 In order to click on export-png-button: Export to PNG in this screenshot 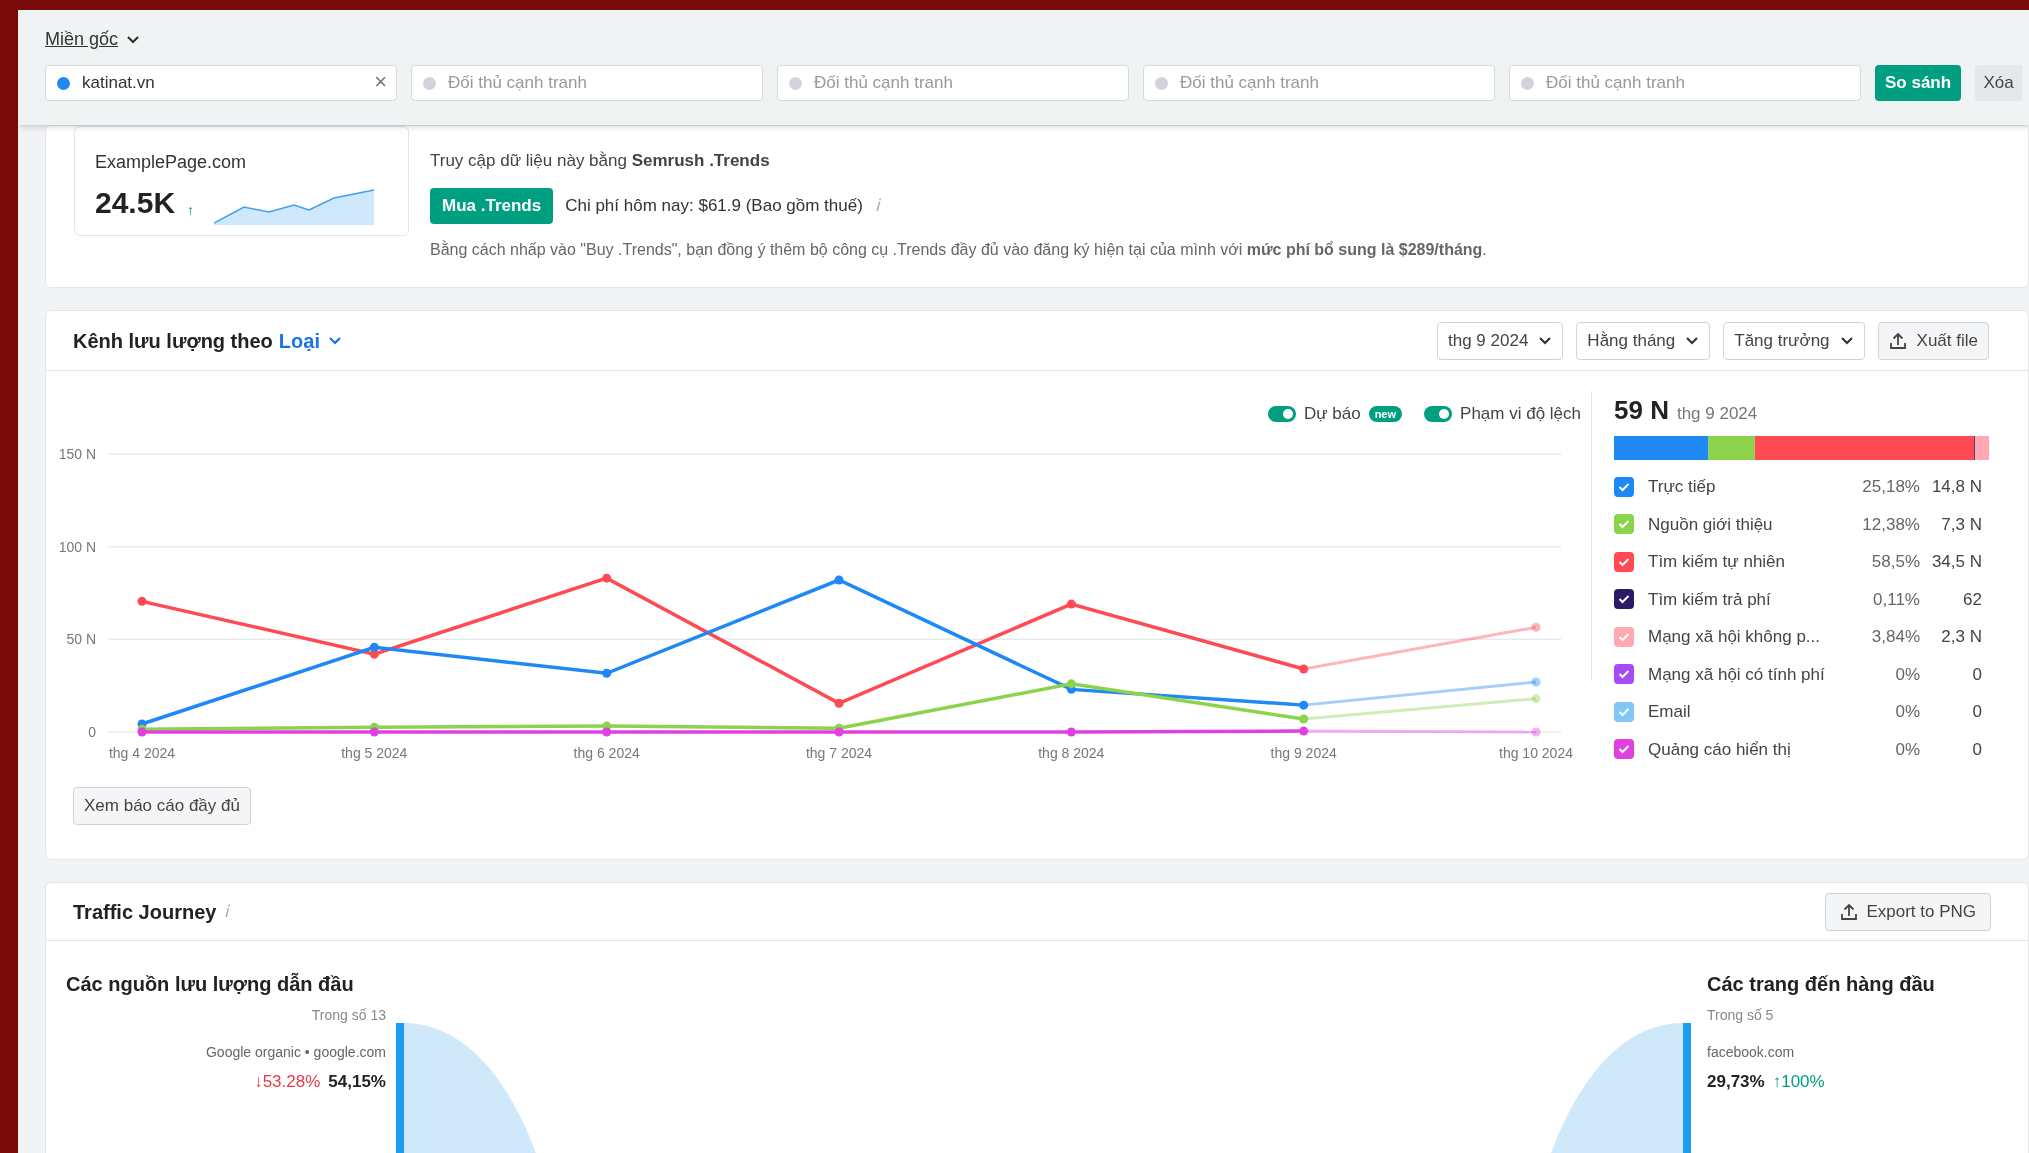, I will do `click(1908, 911)`.